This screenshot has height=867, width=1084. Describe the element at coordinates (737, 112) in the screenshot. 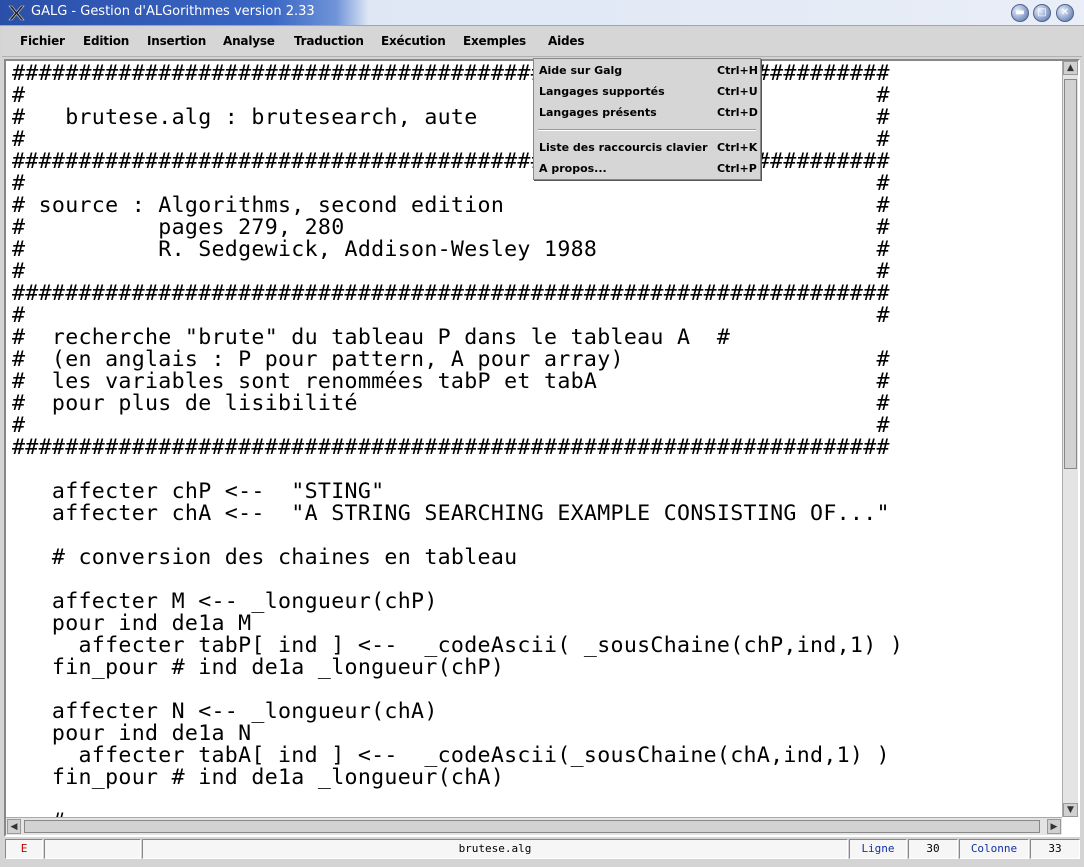

I see `menu-item-shortcut: Ctrl+D` at that location.